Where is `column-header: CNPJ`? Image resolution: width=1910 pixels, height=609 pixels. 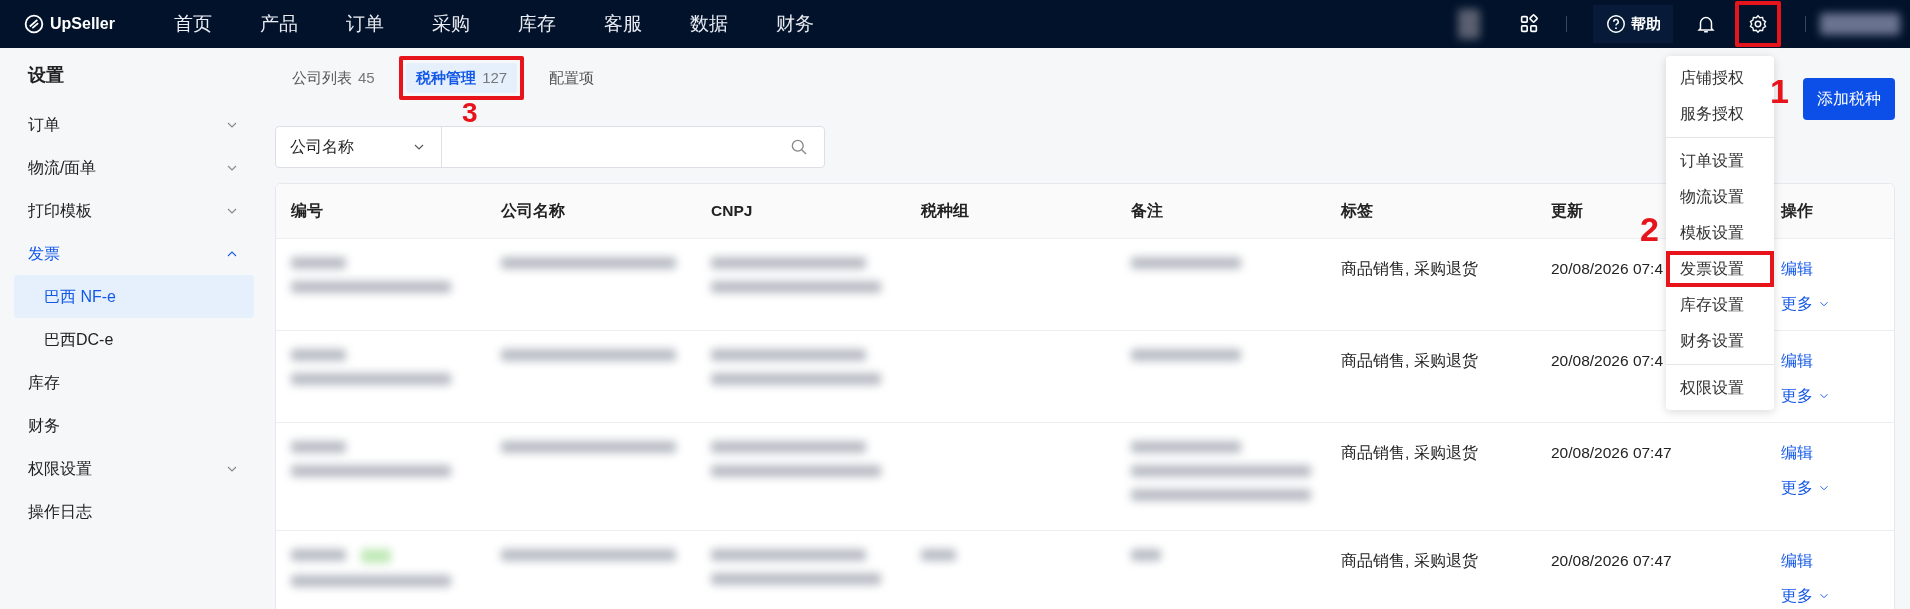
column-header: CNPJ is located at coordinates (732, 211).